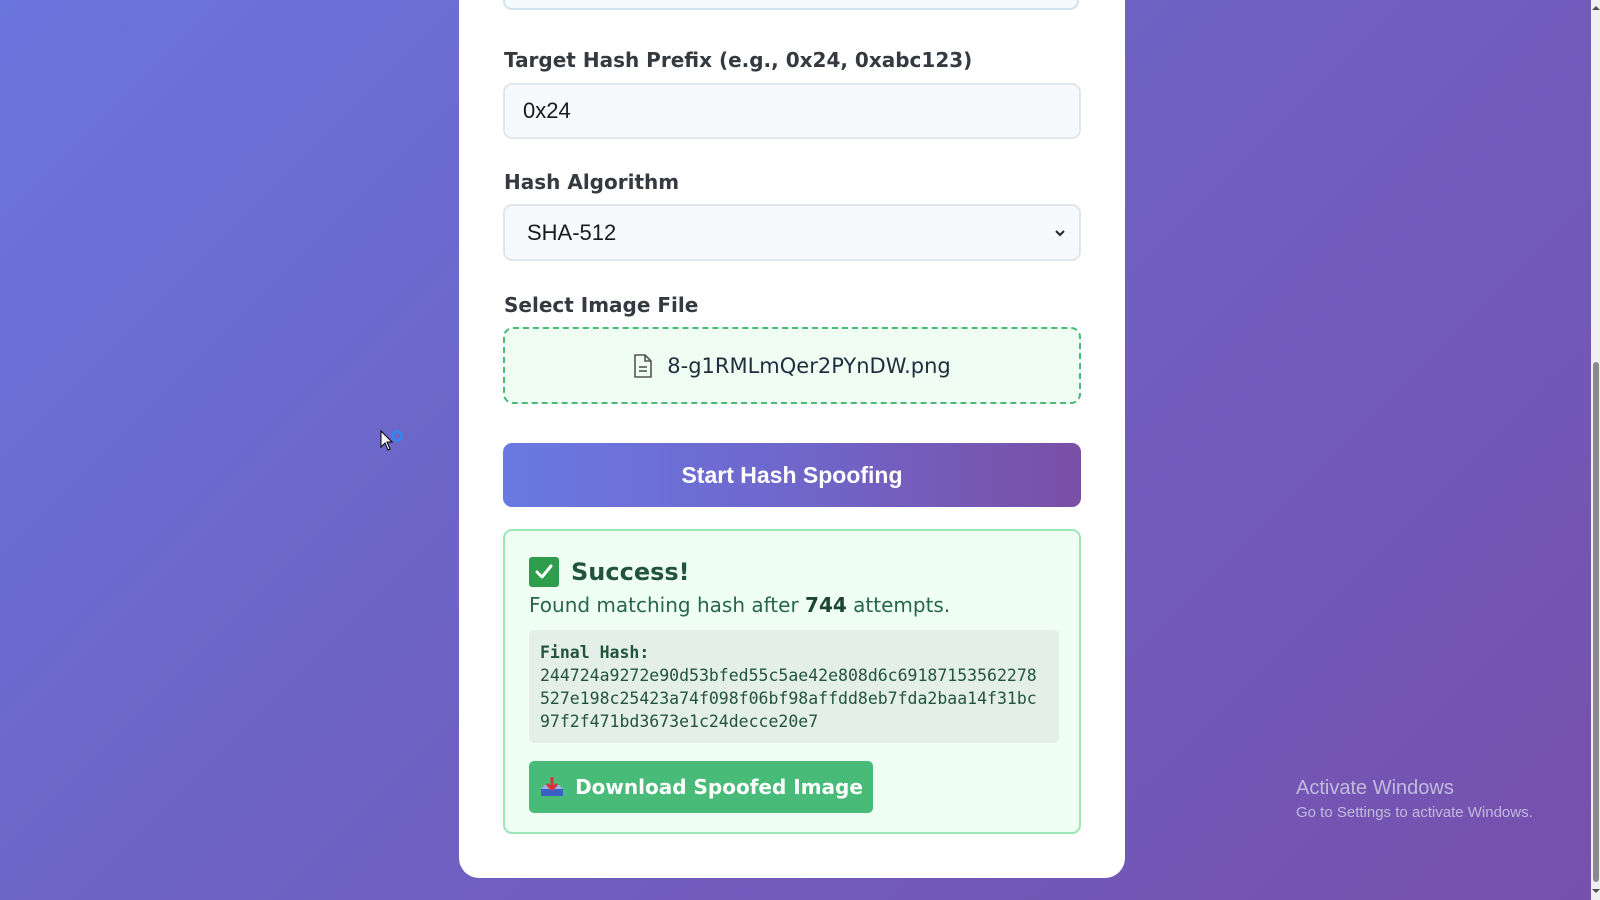 Image resolution: width=1600 pixels, height=900 pixels. Describe the element at coordinates (630, 572) in the screenshot. I see `success-title: Success!` at that location.